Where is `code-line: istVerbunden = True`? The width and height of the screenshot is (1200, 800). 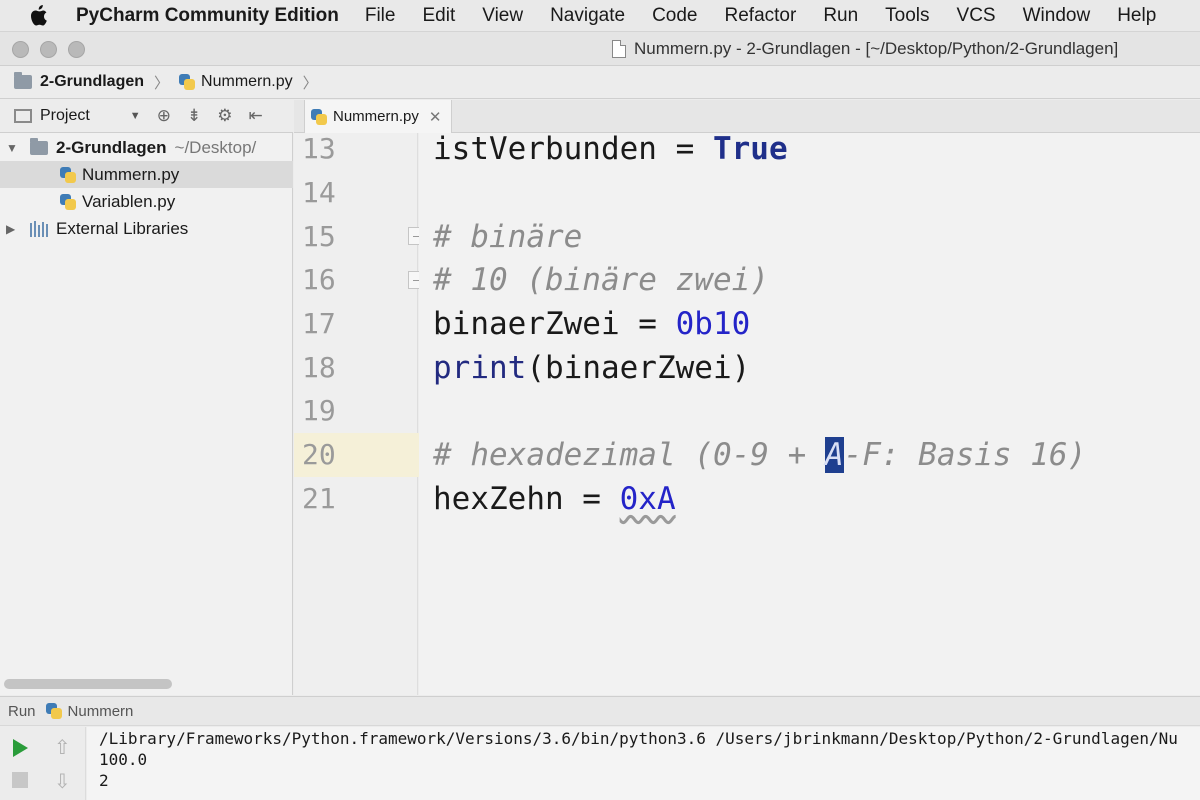
code-line: istVerbunden = True is located at coordinates (809, 152).